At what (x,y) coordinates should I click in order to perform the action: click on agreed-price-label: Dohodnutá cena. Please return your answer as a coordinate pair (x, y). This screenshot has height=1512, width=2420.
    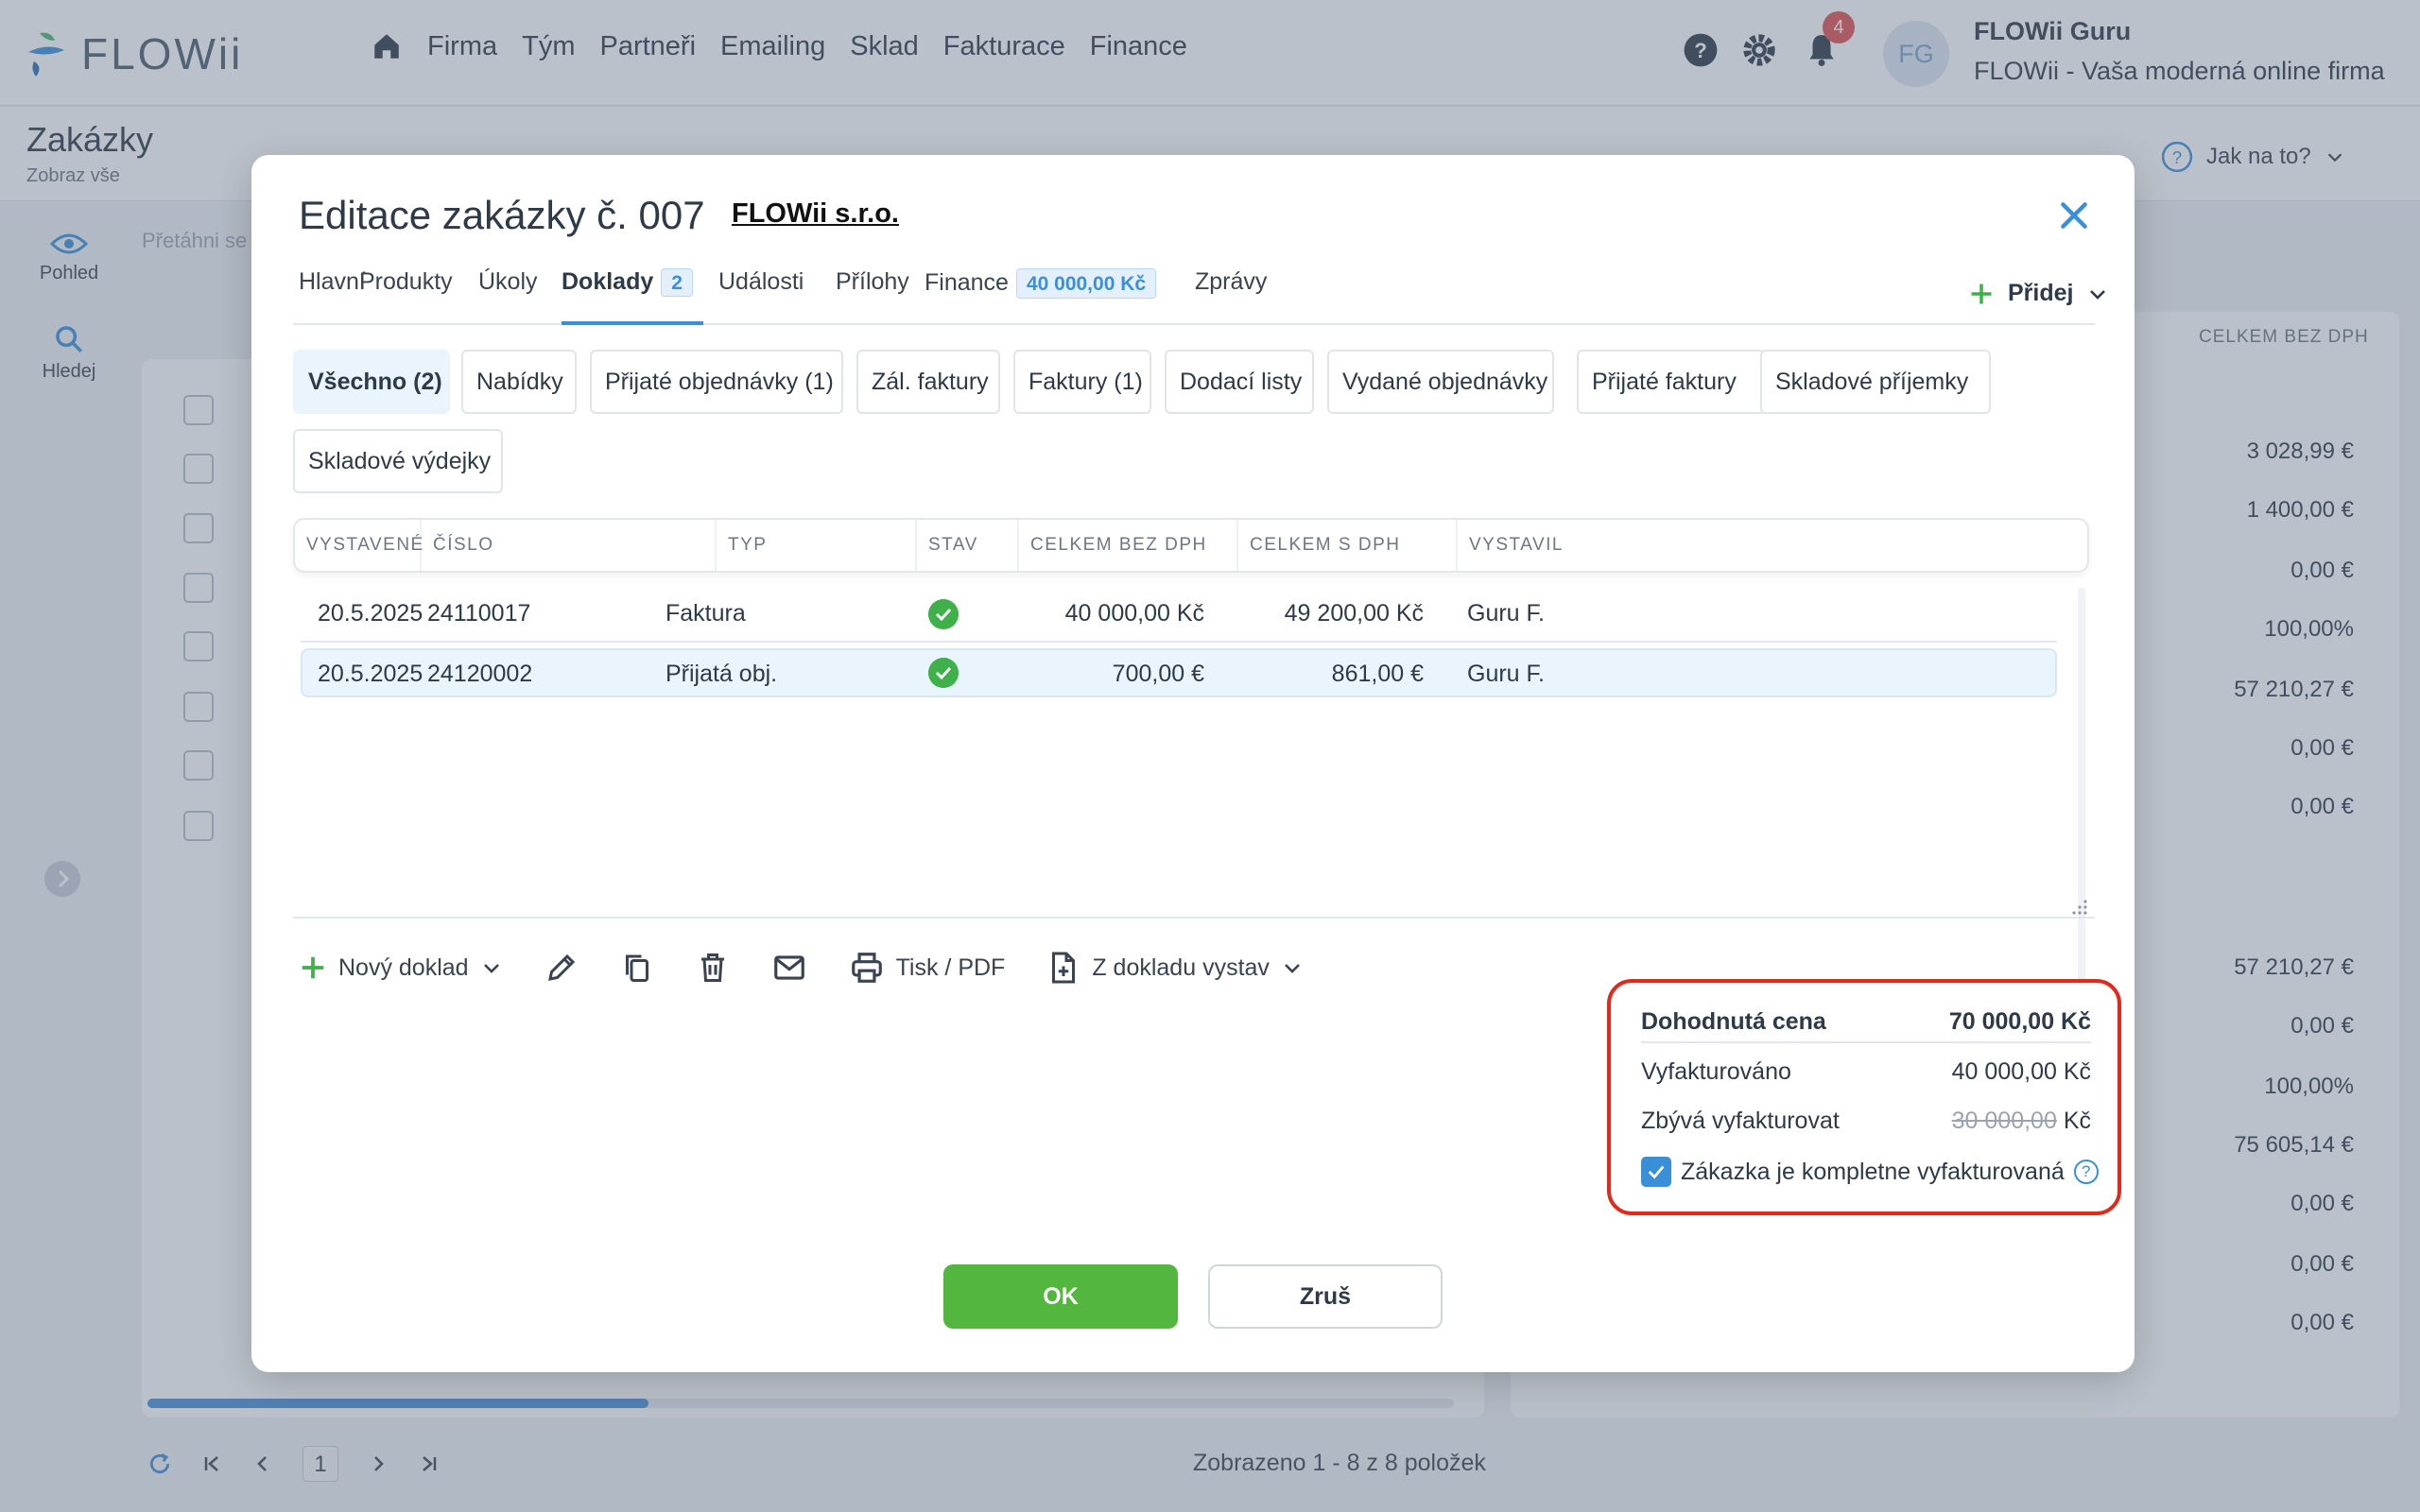
    Looking at the image, I should click on (1733, 1021).